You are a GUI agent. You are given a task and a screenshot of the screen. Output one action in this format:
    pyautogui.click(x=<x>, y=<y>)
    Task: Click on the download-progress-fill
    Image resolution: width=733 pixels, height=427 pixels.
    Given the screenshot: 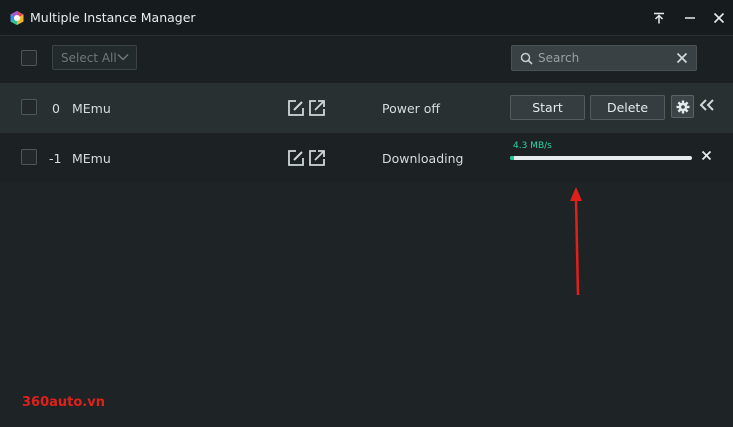 What is the action you would take?
    pyautogui.click(x=512, y=158)
    